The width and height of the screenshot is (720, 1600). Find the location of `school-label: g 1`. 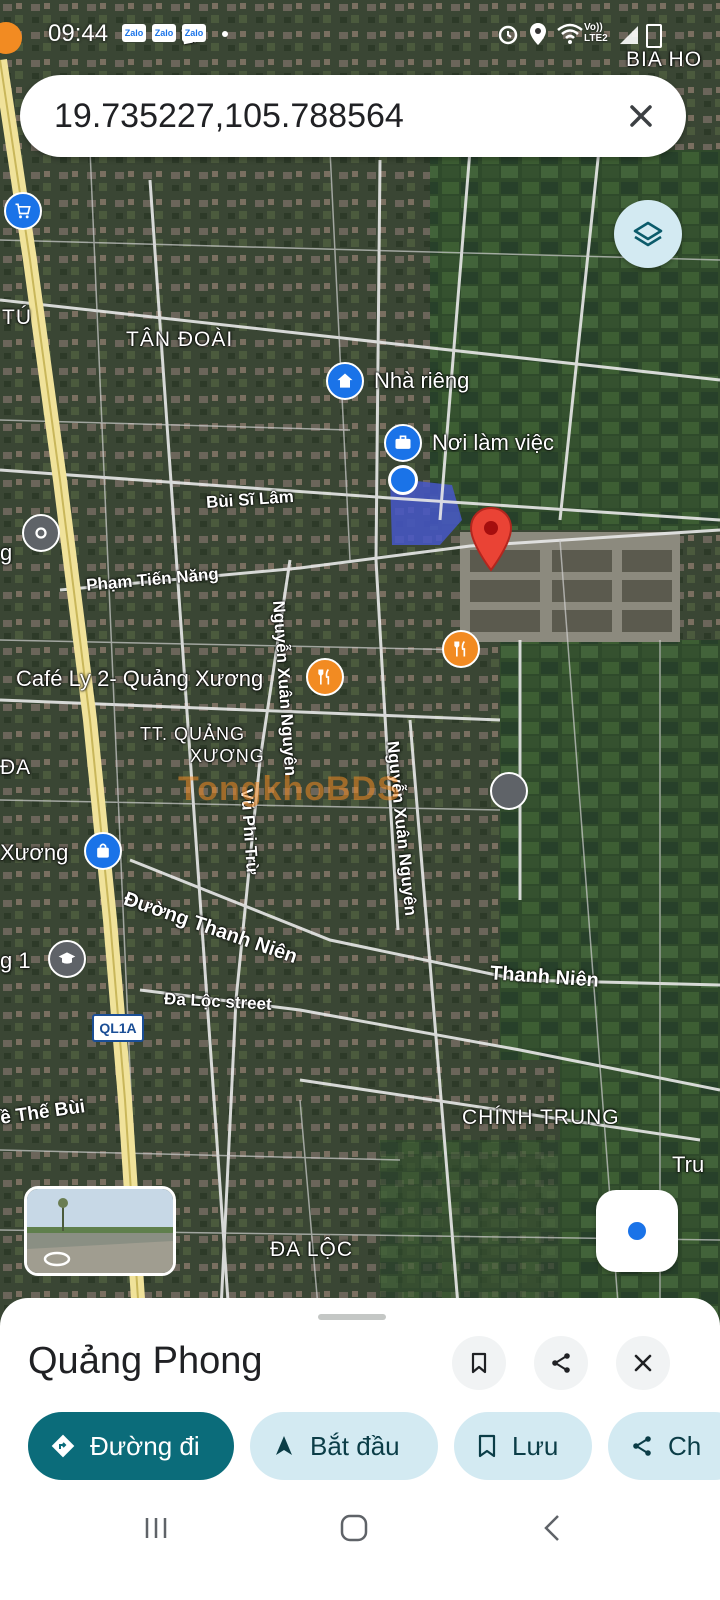

school-label: g 1 is located at coordinates (15, 960).